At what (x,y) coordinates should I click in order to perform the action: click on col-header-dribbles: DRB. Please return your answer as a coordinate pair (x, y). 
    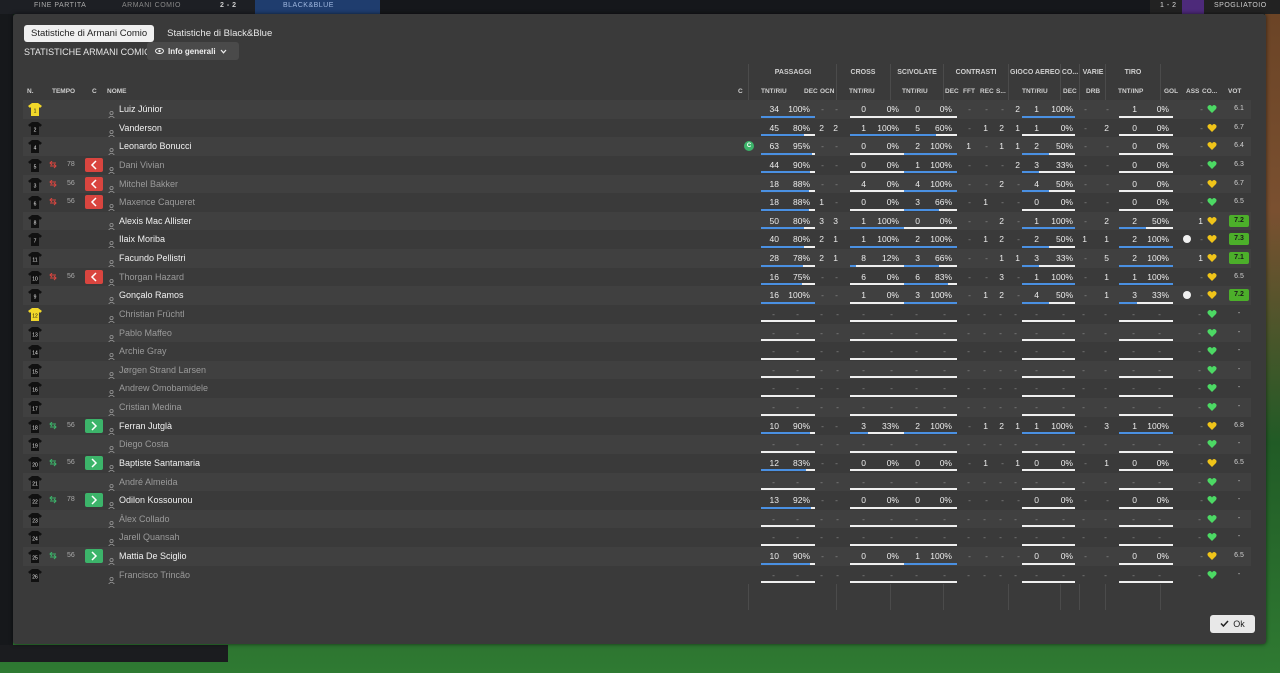
    Looking at the image, I should click on (1093, 91).